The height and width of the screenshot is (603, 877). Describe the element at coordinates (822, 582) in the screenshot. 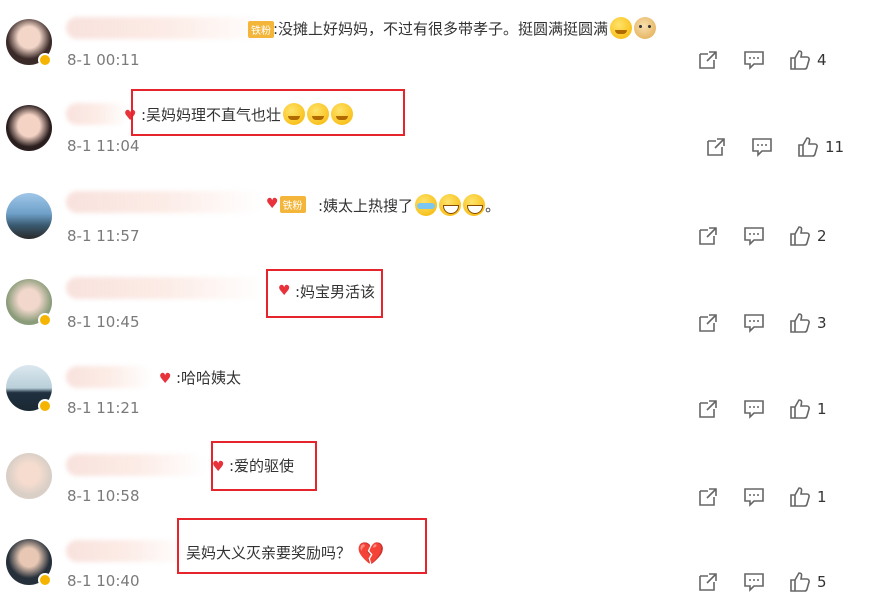

I see `like-count: 5` at that location.